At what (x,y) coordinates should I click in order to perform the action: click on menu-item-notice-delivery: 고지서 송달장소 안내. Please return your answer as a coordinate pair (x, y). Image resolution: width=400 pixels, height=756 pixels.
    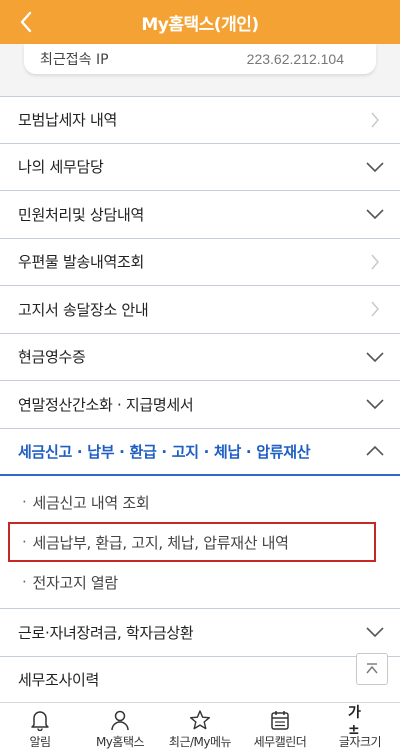
    Looking at the image, I should click on (200, 310).